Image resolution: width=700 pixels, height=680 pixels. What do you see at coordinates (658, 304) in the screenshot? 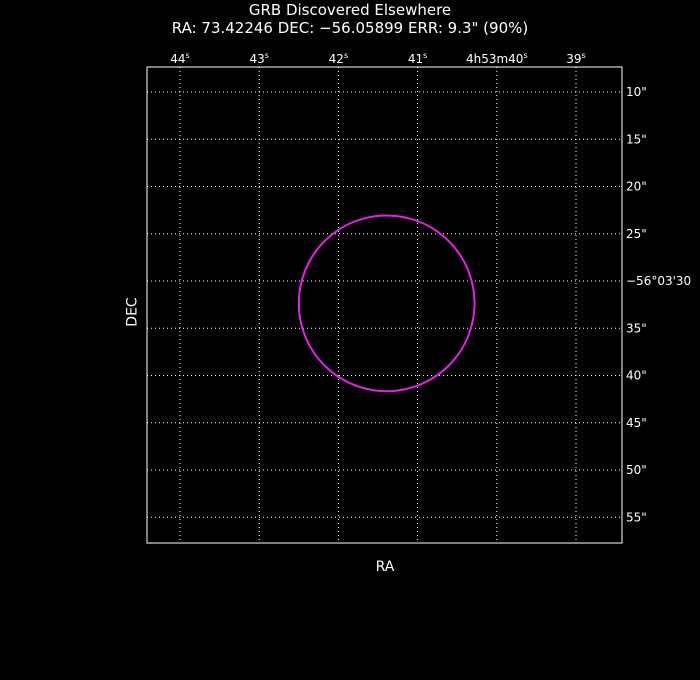
I see `y-tick-labels: 10" 15" 20" 25" −56°03'30 35" 40" 45" 50" 55"` at bounding box center [658, 304].